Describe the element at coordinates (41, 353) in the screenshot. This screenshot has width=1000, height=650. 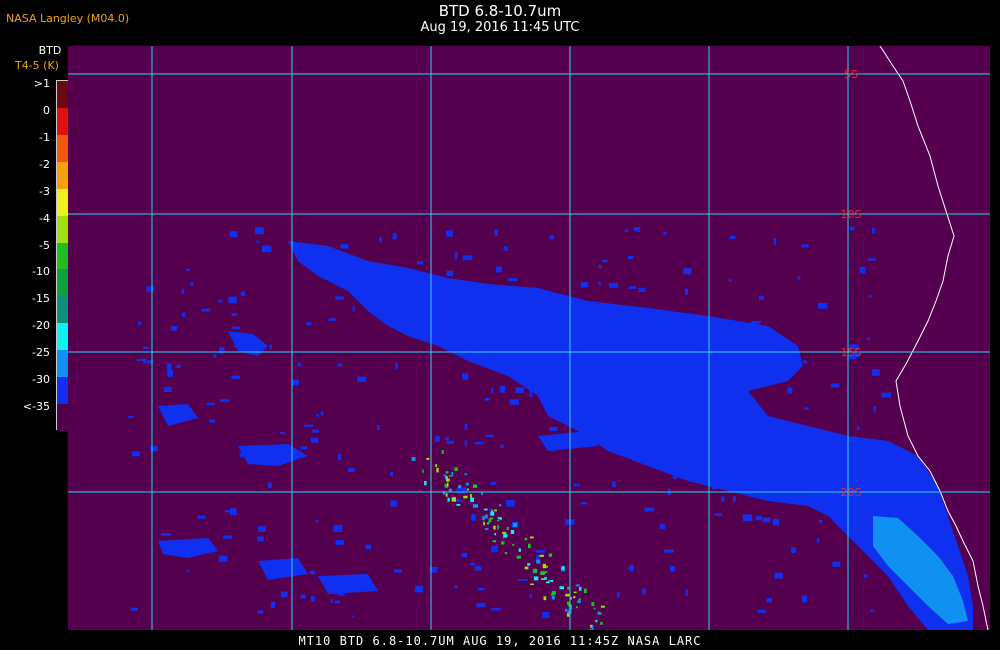
I see `legend-label: -25` at that location.